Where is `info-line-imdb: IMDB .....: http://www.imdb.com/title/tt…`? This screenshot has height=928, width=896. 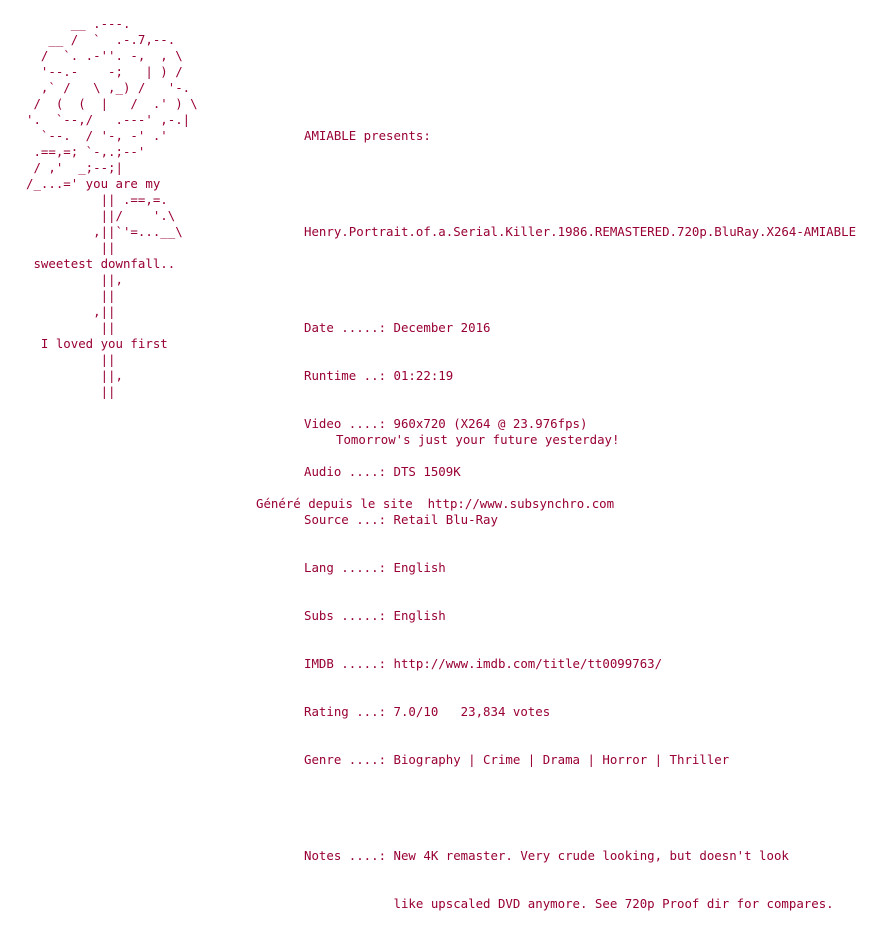 info-line-imdb: IMDB .....: http://www.imdb.com/title/tt… is located at coordinates (483, 663).